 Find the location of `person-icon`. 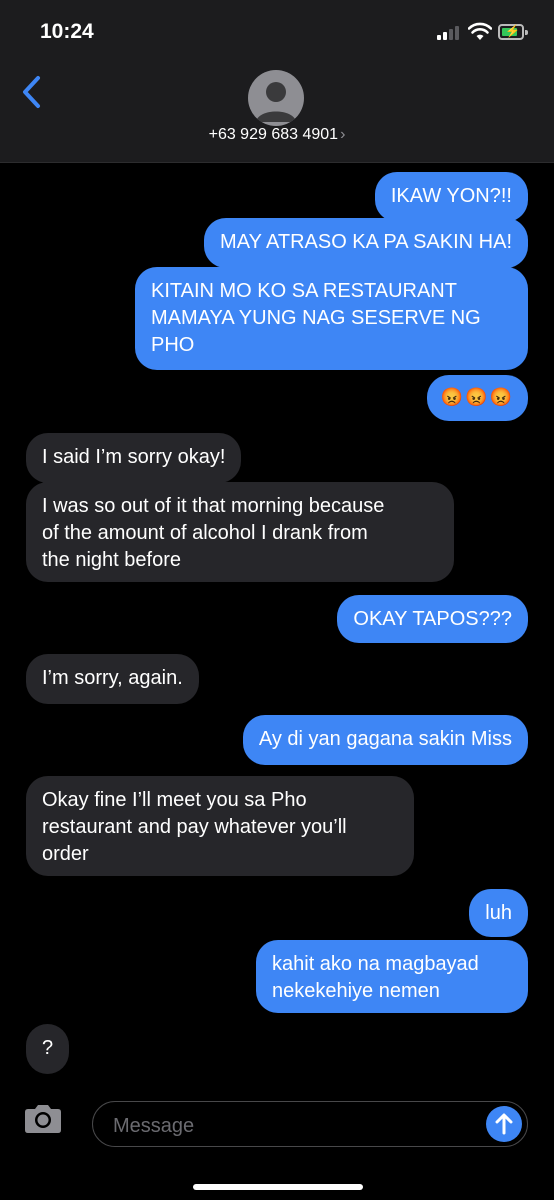

person-icon is located at coordinates (276, 102).